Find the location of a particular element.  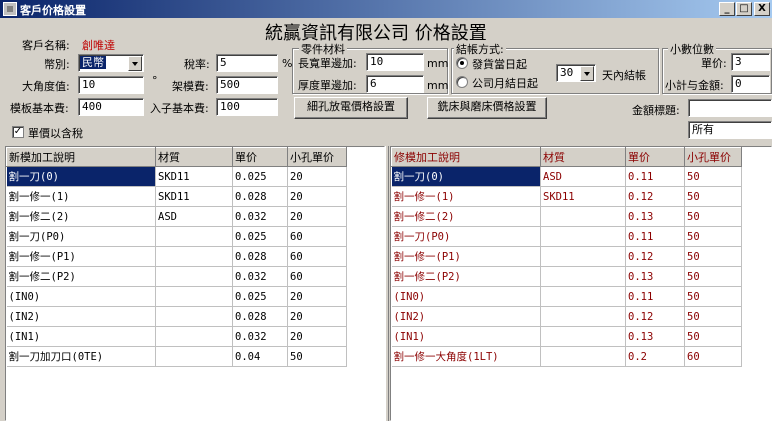

rack-fee-input: 500 is located at coordinates (247, 85).